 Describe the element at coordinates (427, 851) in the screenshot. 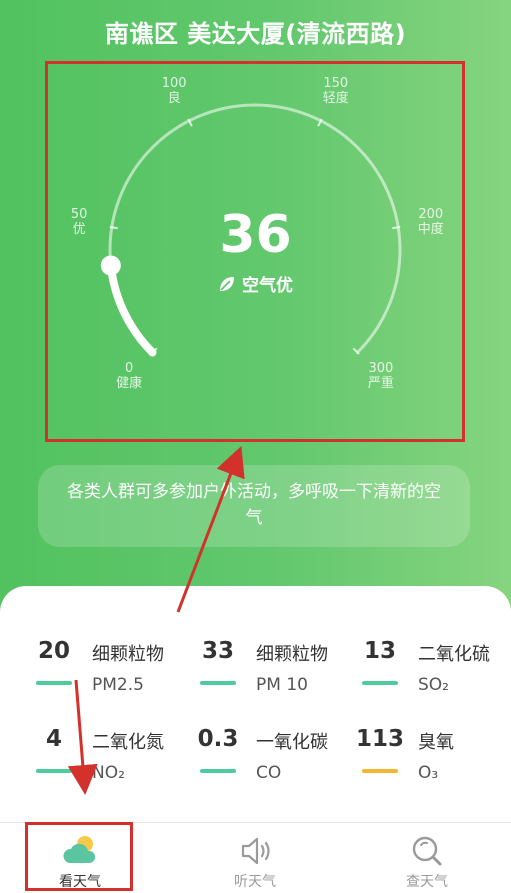

I see `magnifier-icon` at that location.